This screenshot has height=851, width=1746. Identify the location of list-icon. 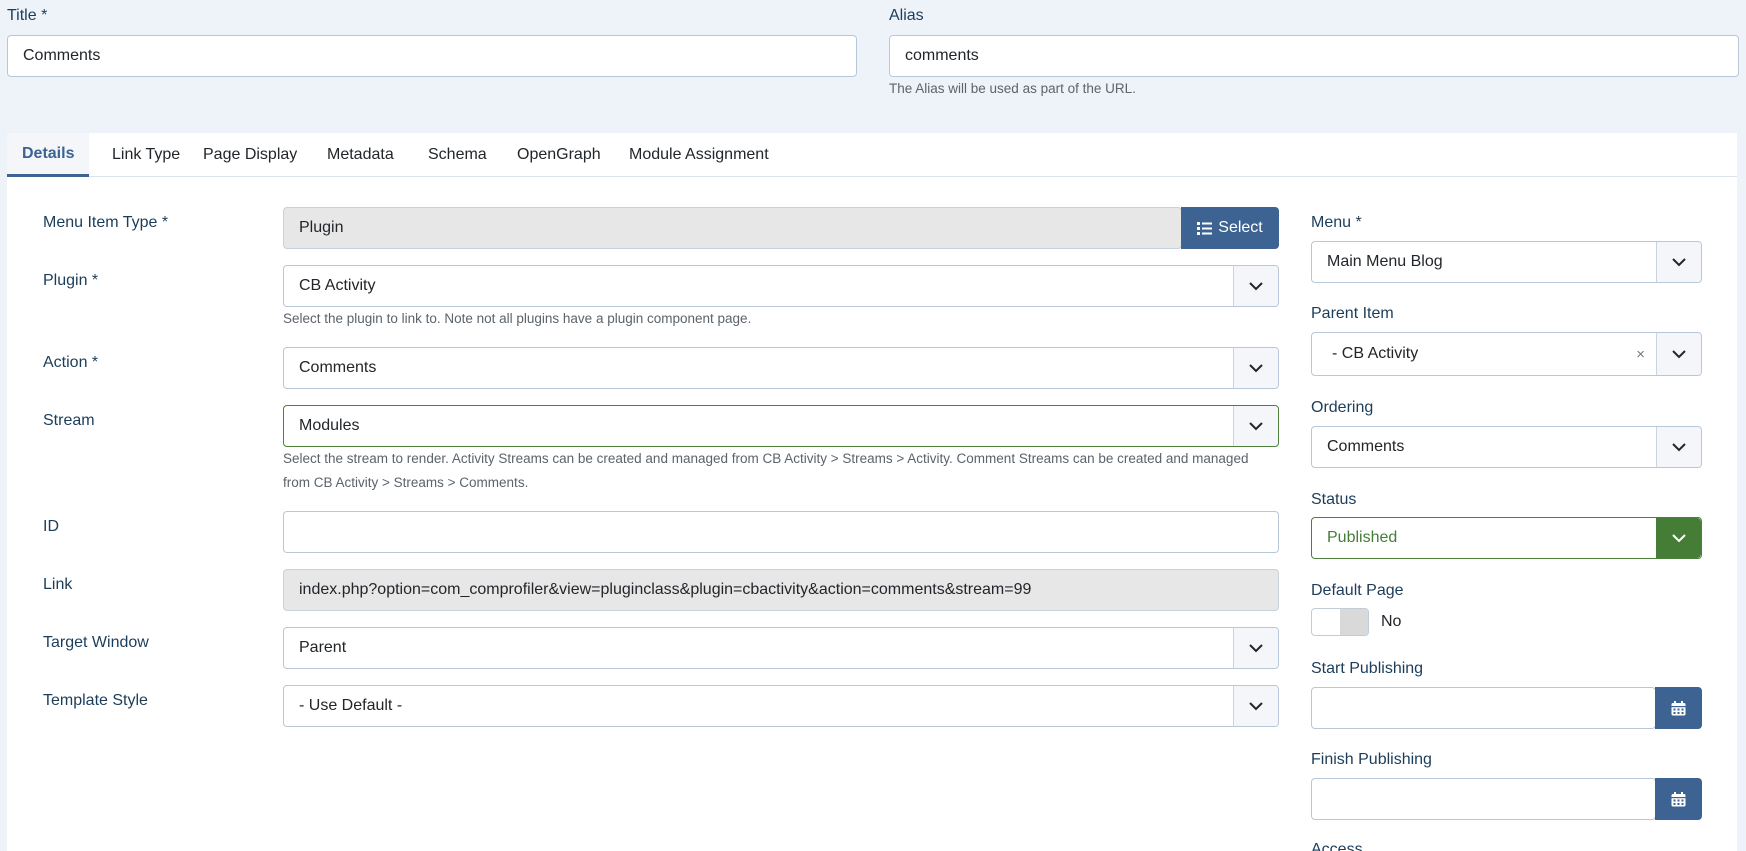
(1205, 228).